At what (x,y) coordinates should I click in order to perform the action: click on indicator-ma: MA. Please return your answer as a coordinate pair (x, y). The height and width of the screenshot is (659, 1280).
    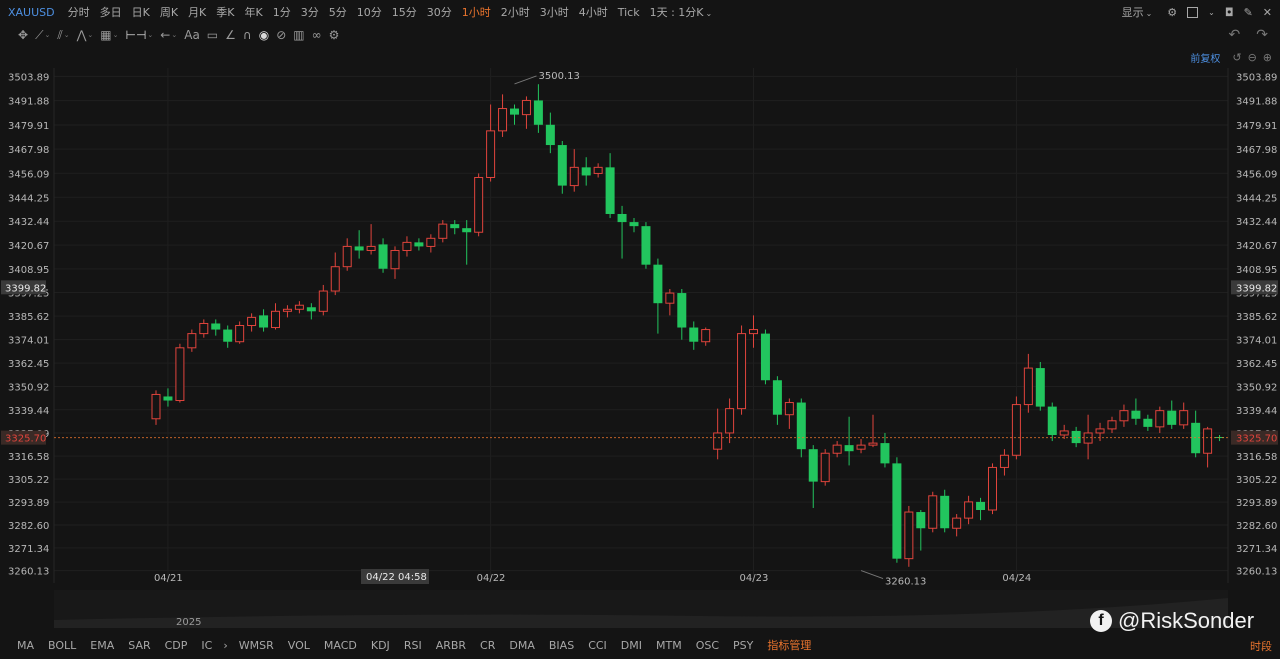
    Looking at the image, I should click on (25, 645).